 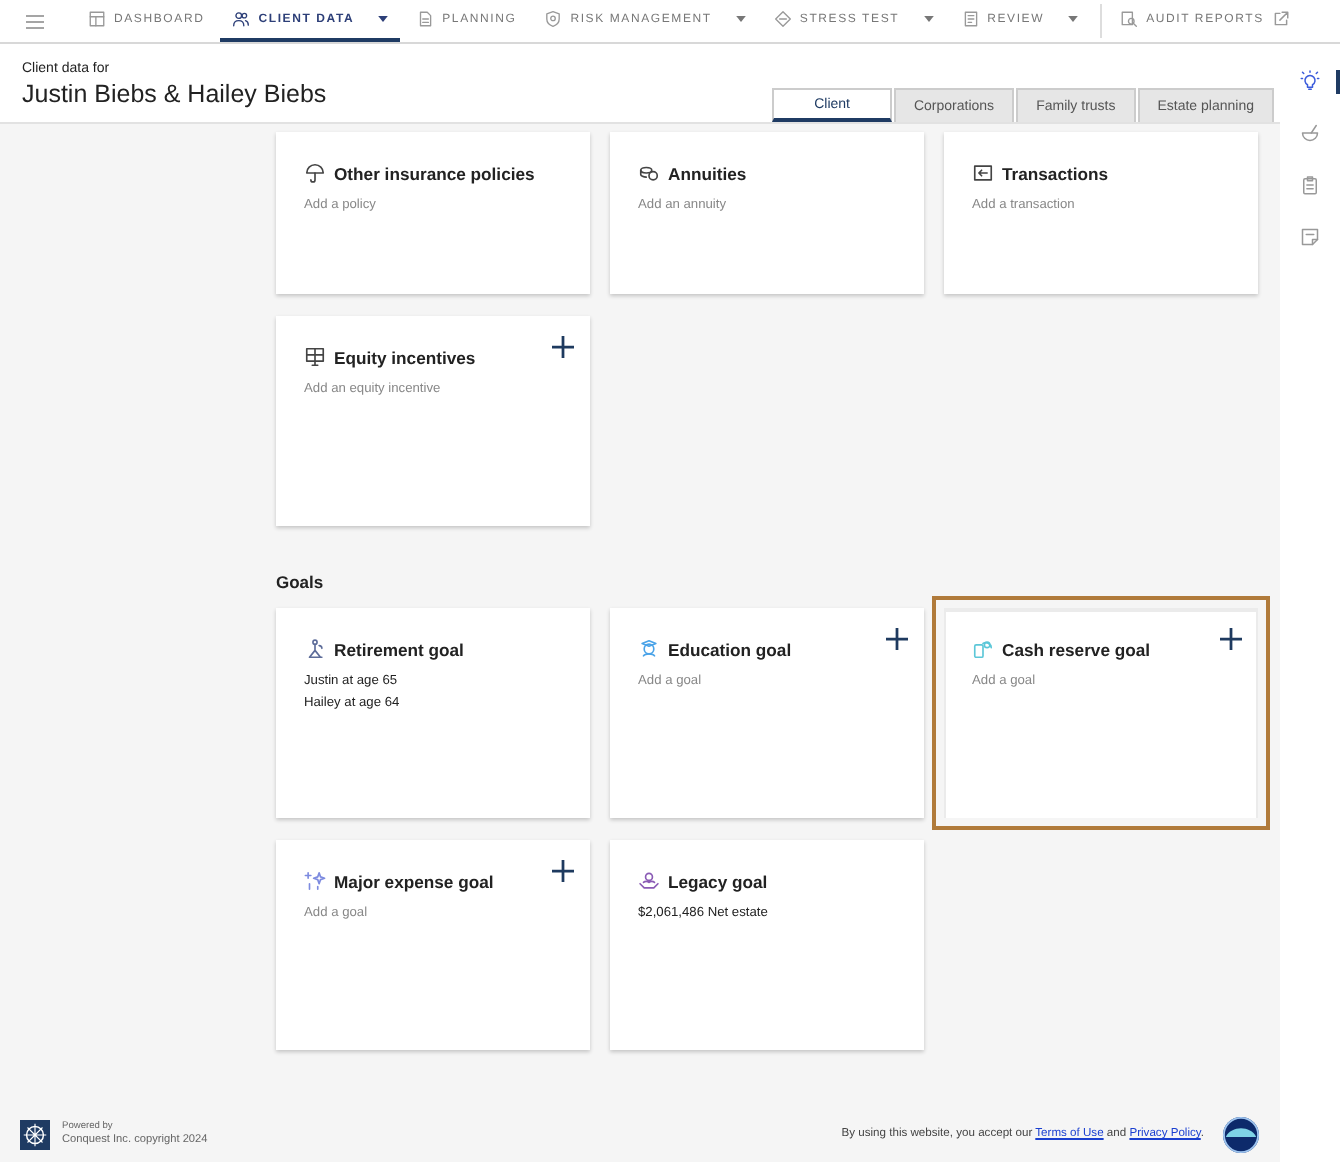 What do you see at coordinates (1310, 81) in the screenshot?
I see `lightbulb-icon` at bounding box center [1310, 81].